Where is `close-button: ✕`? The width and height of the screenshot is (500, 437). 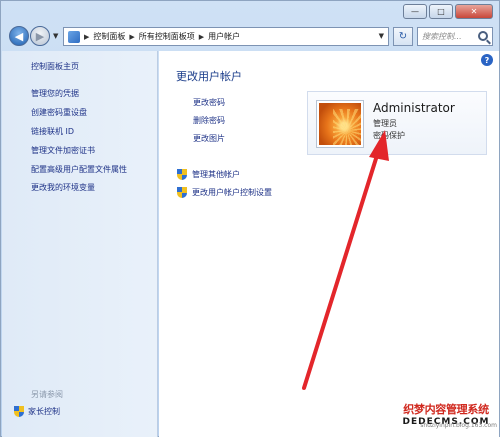
close-button: ✕ is located at coordinates (474, 11).